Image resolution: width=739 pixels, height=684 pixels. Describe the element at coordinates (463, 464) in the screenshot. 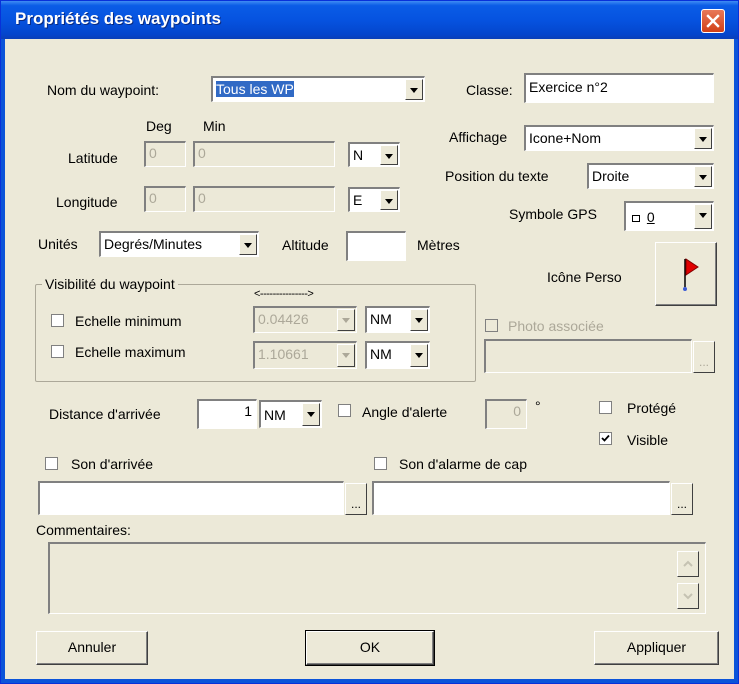

I see `son-alarme-label: Son d'alarme de cap` at that location.